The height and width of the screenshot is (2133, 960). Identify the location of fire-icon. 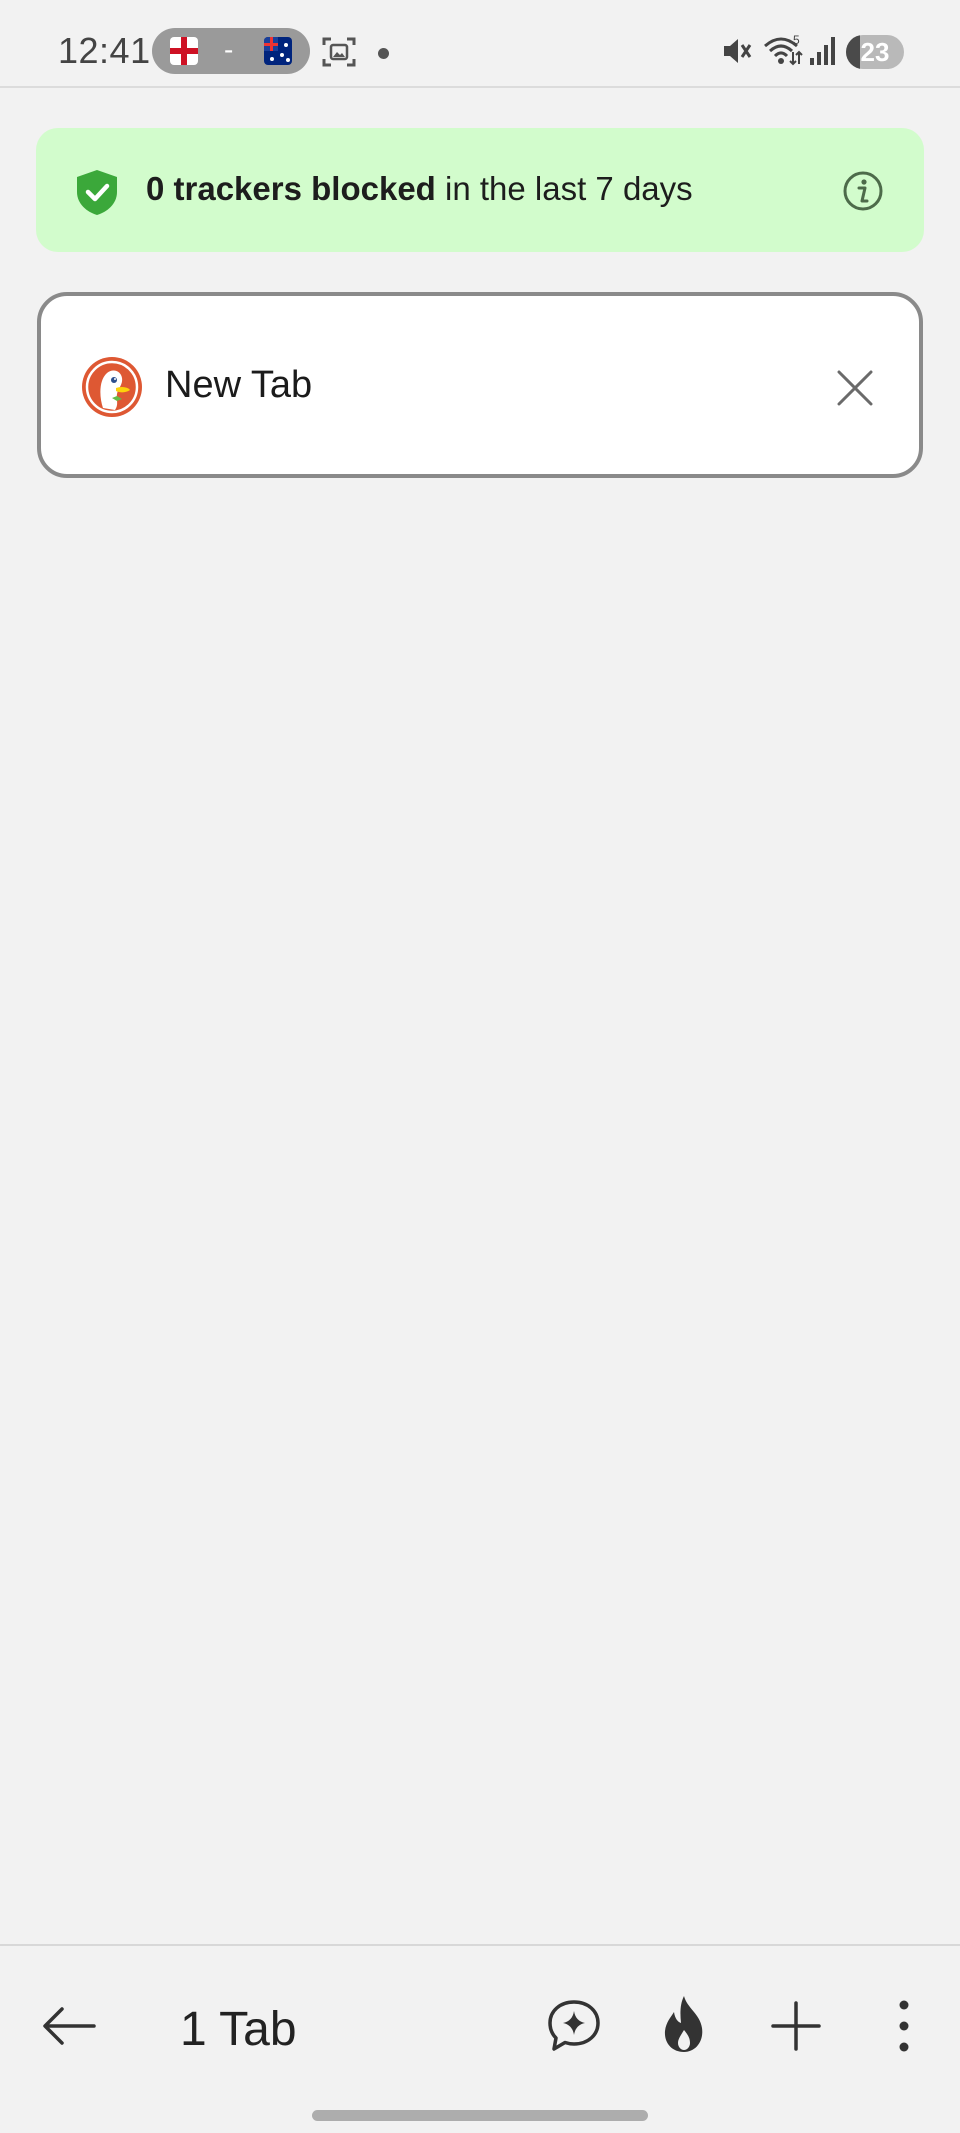
(684, 2024).